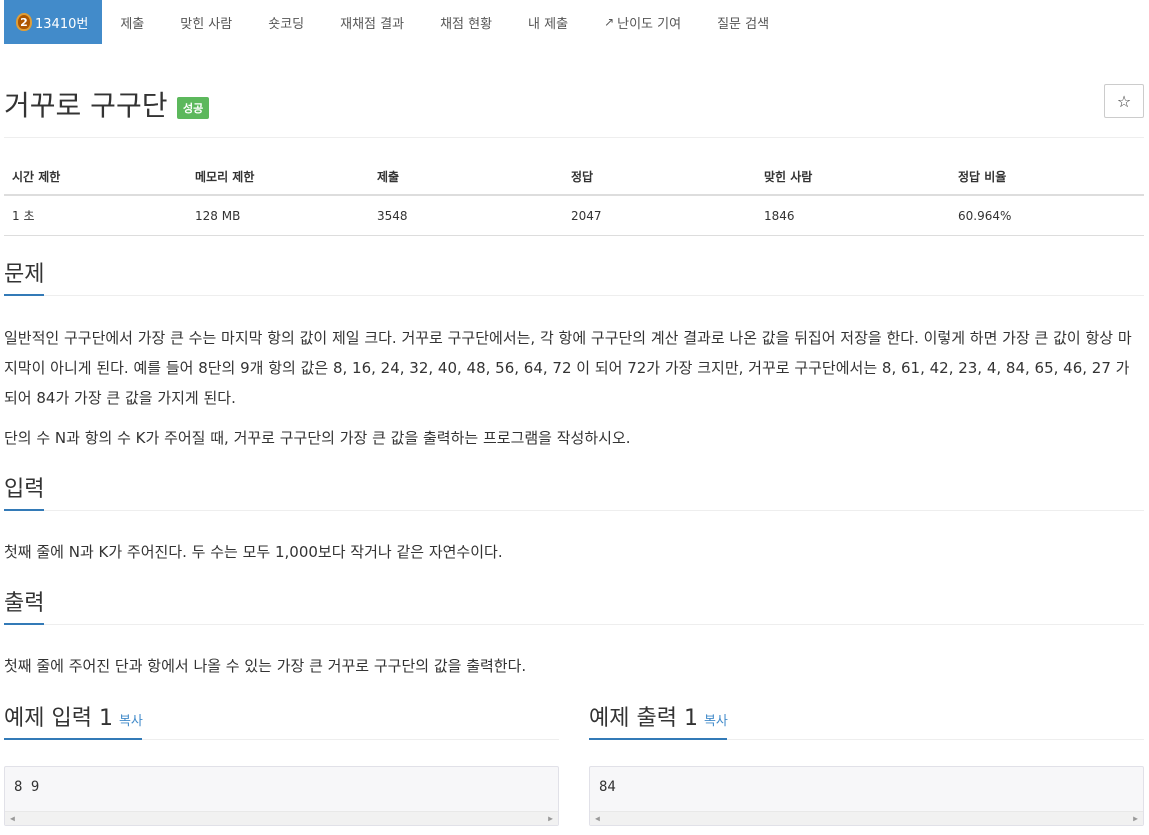  What do you see at coordinates (24, 22) in the screenshot?
I see `tier-badge-icon: 2` at bounding box center [24, 22].